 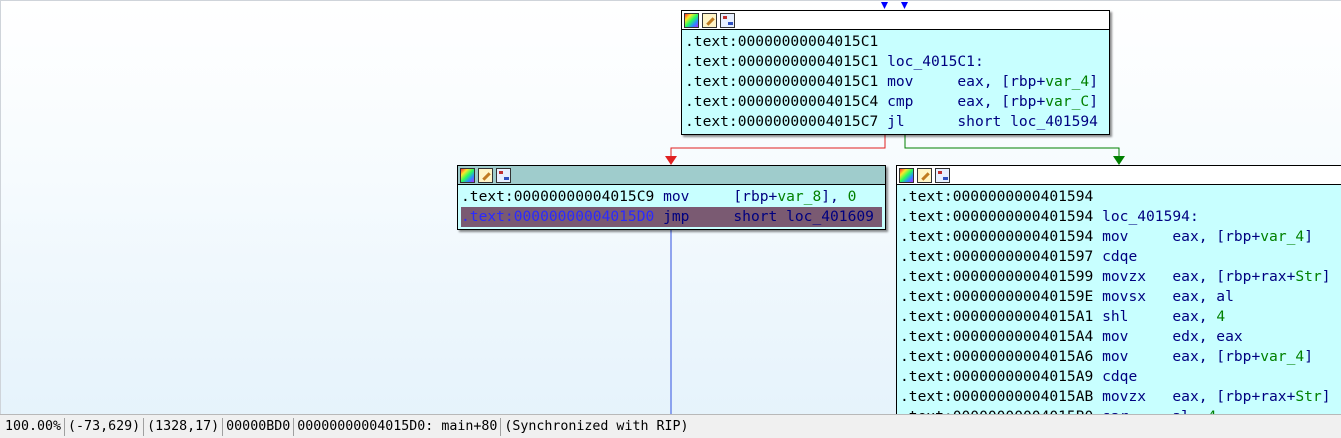 I want to click on current-location: 00000000004015D0: main+80, so click(x=398, y=426).